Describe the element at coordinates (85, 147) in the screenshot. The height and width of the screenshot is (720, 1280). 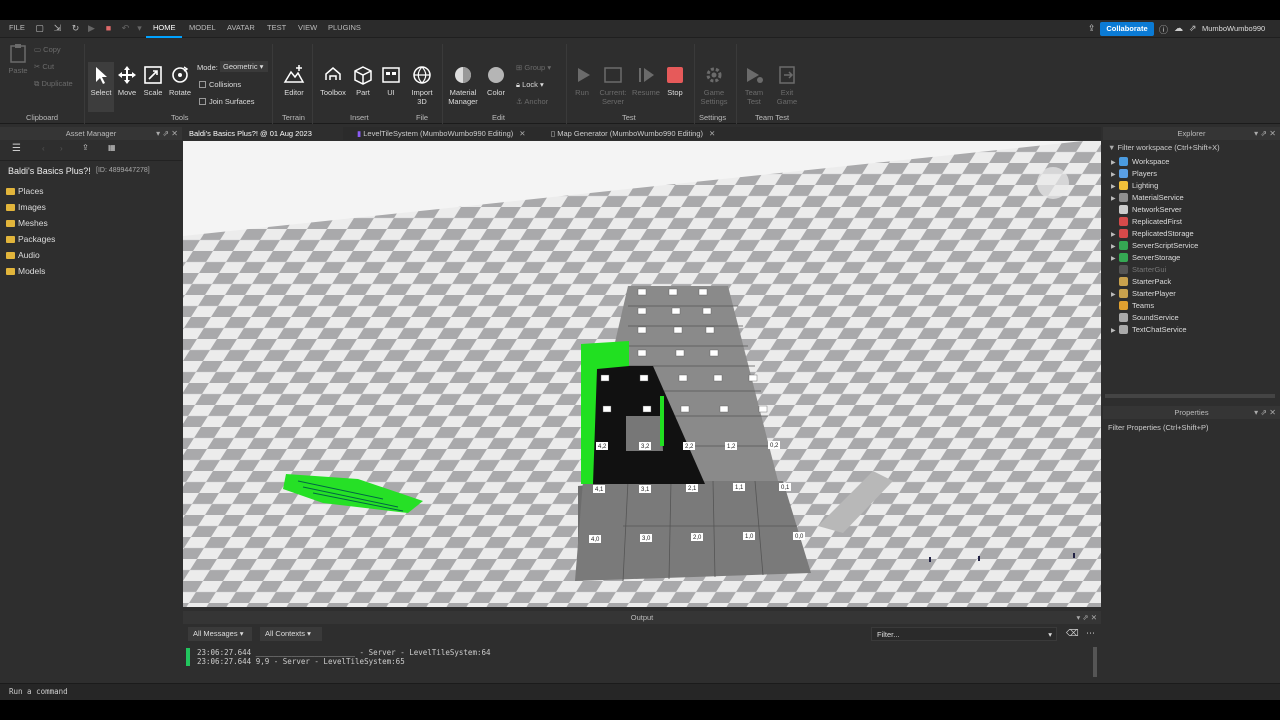
I see `upload-icon: ⇪` at that location.